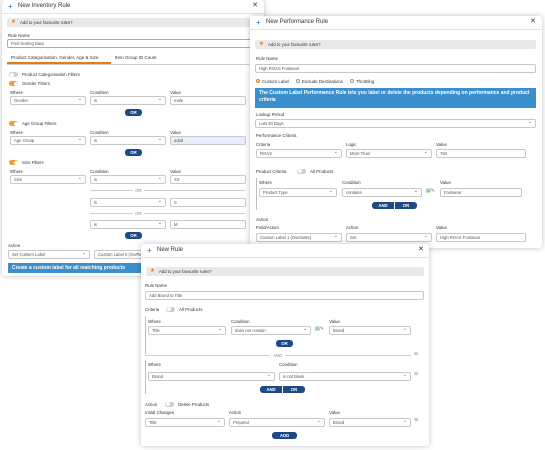 This screenshot has height=450, width=545. Describe the element at coordinates (133, 7) in the screenshot. I see `panel-header: + New Inventory Rule ✕` at that location.